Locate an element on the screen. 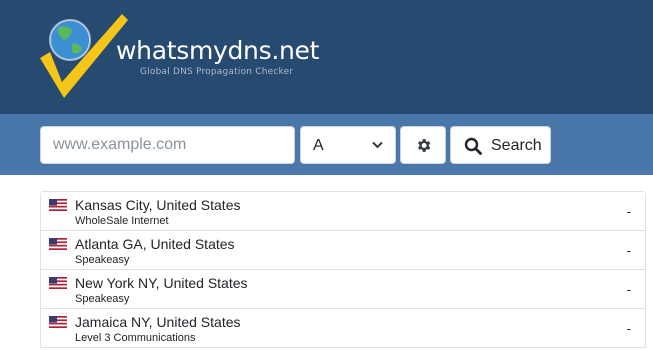 This screenshot has width=653, height=350. result-location: Kansas City, United States is located at coordinates (158, 205).